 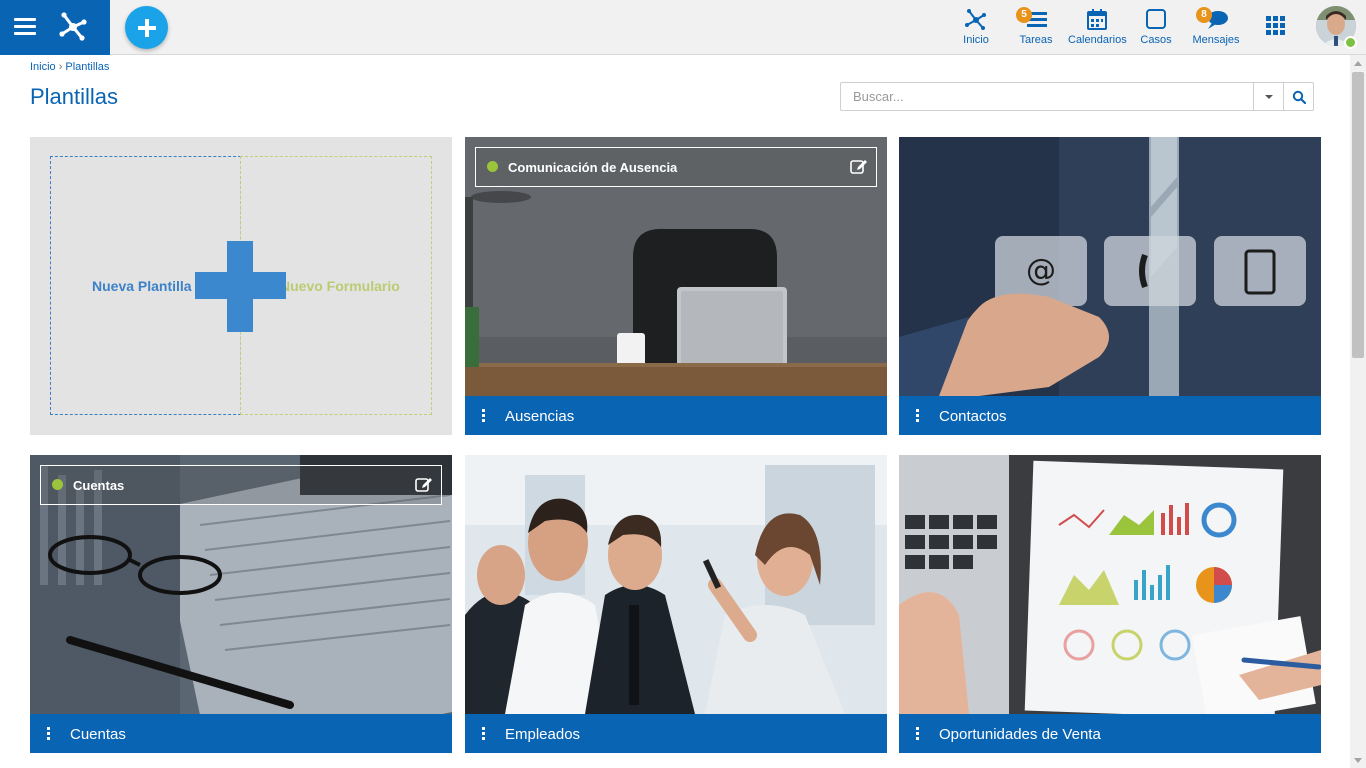 What do you see at coordinates (1276, 26) in the screenshot?
I see `apps-grid-icon` at bounding box center [1276, 26].